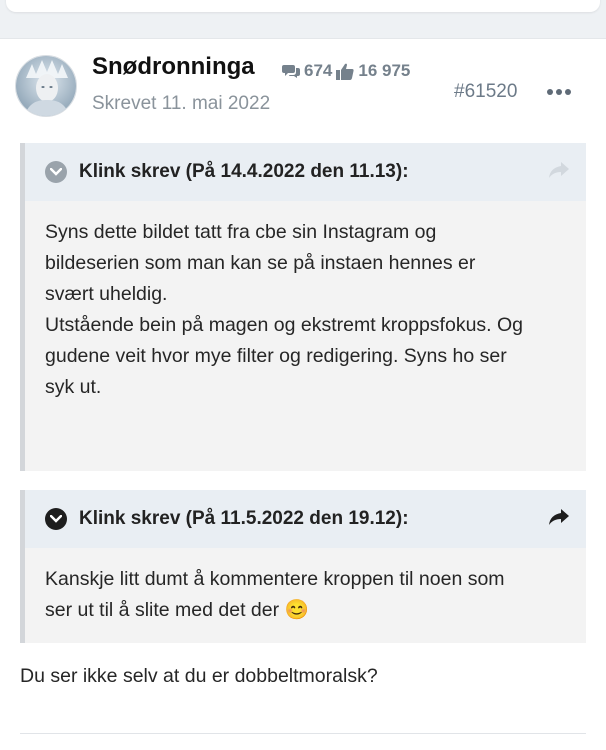  I want to click on author-stats: 674 16 975, so click(346, 71).